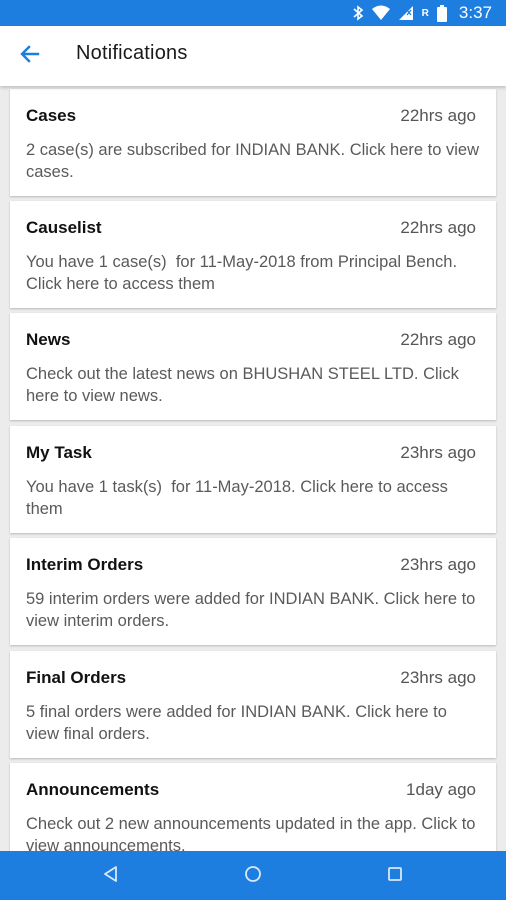 This screenshot has height=900, width=506. Describe the element at coordinates (132, 53) in the screenshot. I see `page-title: Notifications` at that location.